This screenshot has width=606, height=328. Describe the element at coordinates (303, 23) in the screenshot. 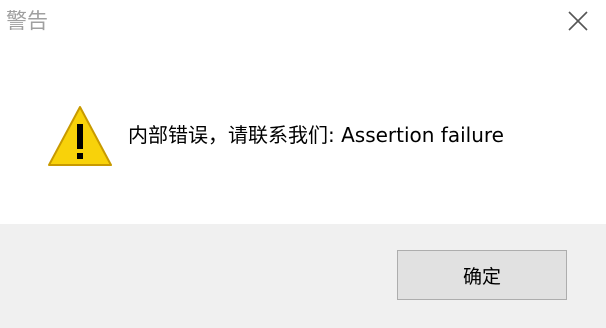

I see `title-bar: 警告` at that location.